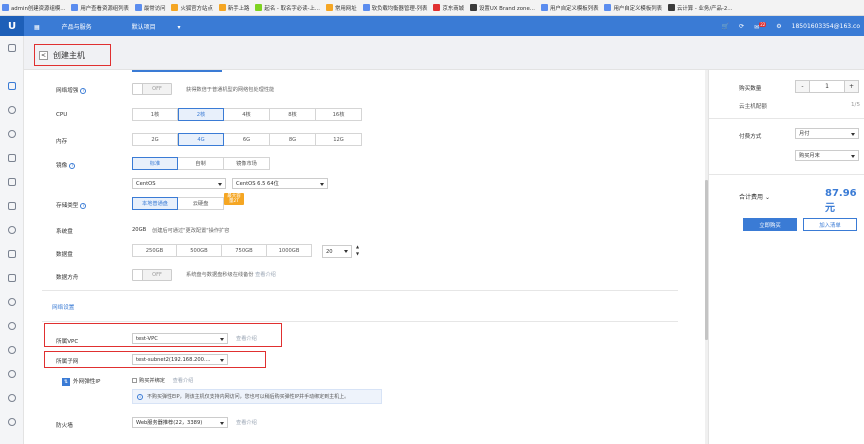 The image size is (864, 444). I want to click on storage-option: 云硬盘, so click(201, 203).